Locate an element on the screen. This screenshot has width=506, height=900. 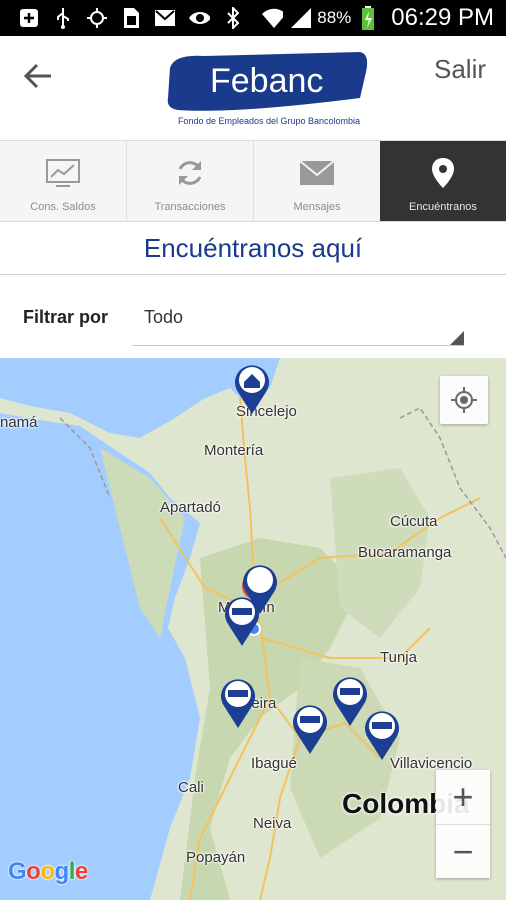
eye-icon is located at coordinates (199, 18).